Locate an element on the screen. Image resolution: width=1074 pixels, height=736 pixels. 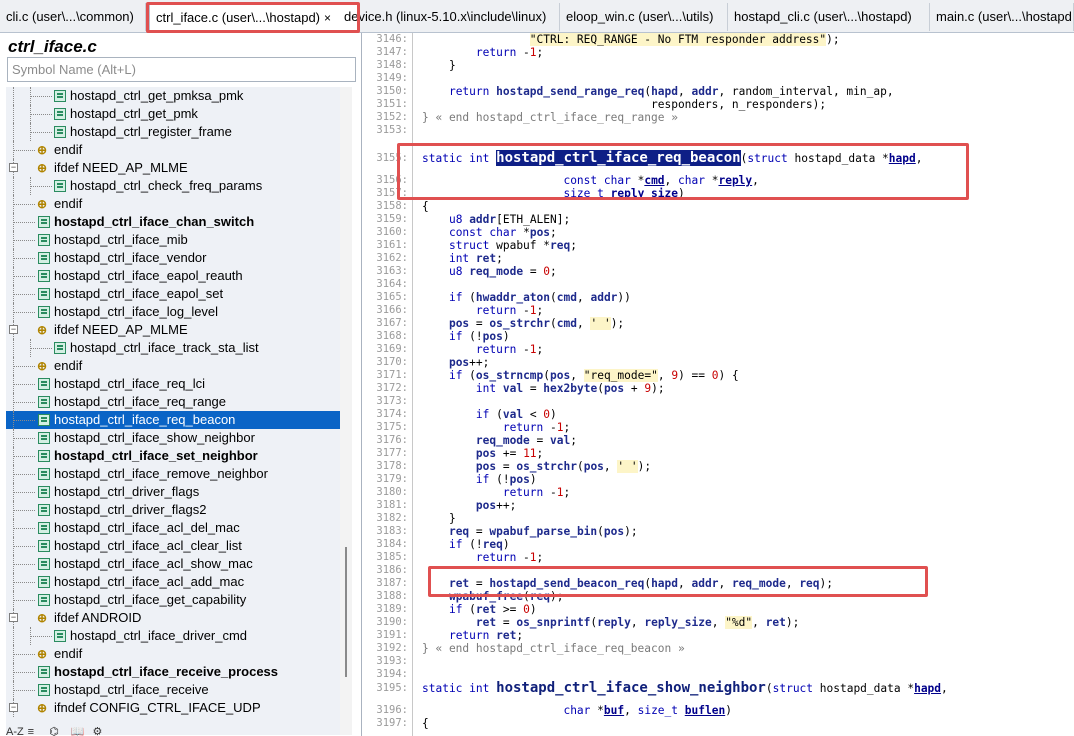
tree-item-hostapd-ctrl-driver-flags: hostapd_ctrl_driver_flags is located at coordinates (173, 492).